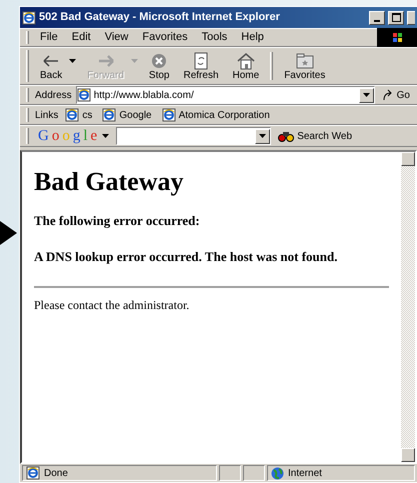 The height and width of the screenshot is (483, 417). What do you see at coordinates (29, 17) in the screenshot?
I see `browser-icon` at bounding box center [29, 17].